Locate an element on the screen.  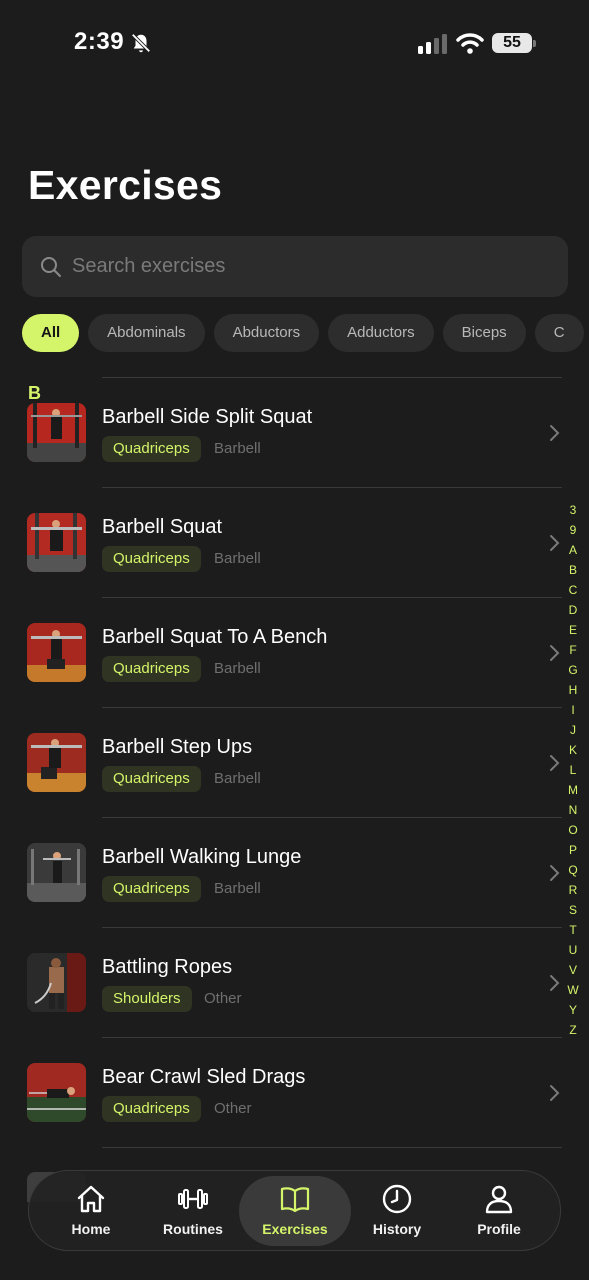
index-letter: V is located at coordinates (573, 970).